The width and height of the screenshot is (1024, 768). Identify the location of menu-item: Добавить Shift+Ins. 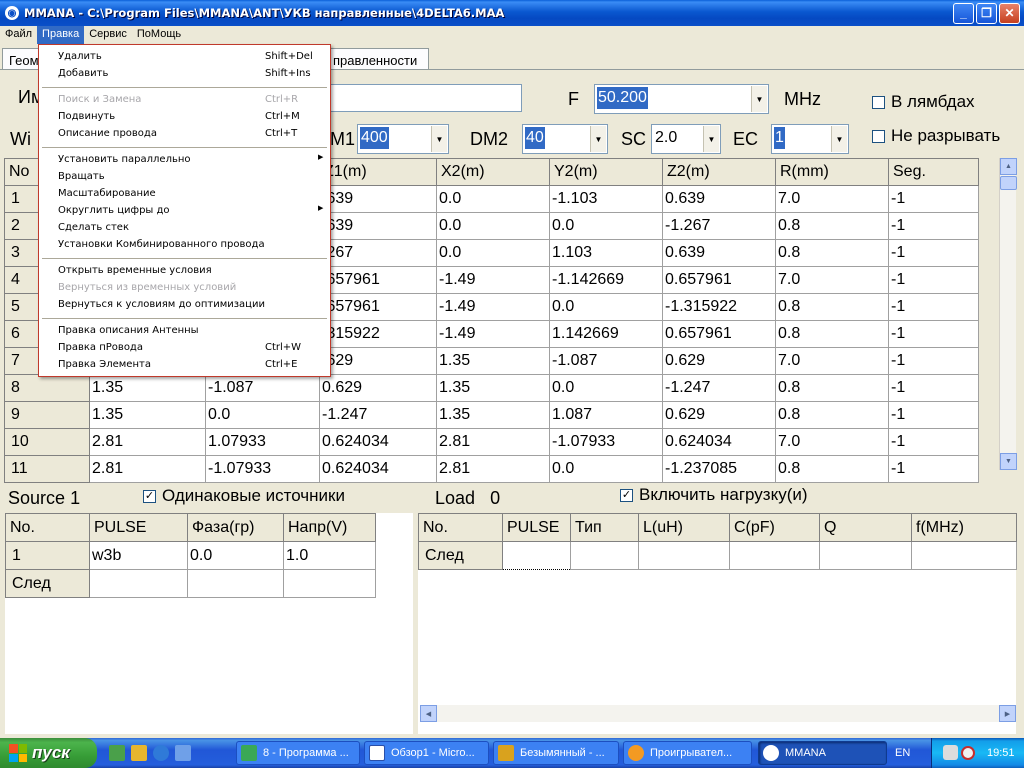
(184, 73).